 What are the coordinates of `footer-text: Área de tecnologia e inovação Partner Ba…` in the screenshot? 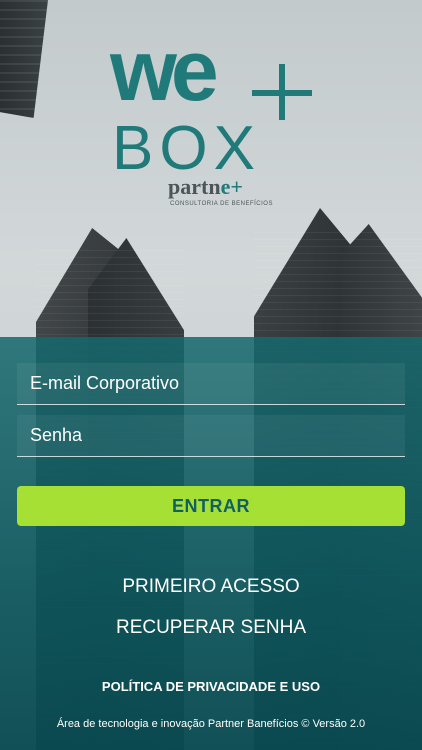 It's located at (211, 724).